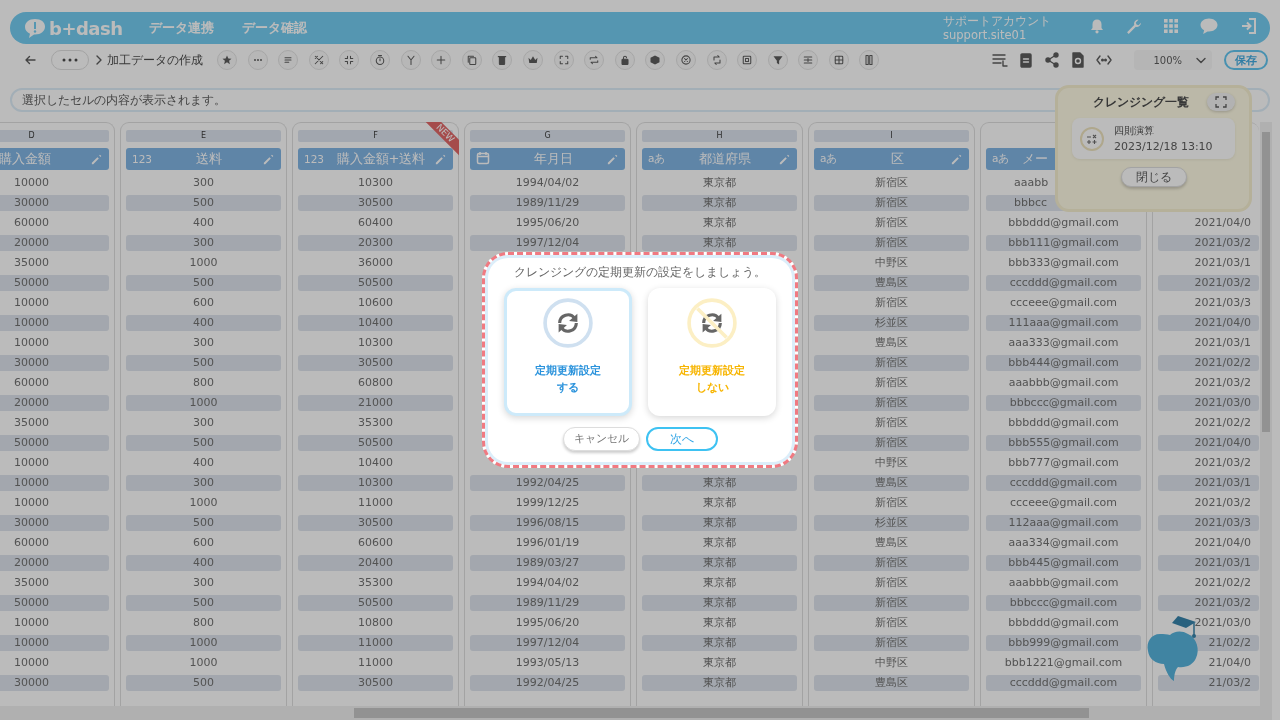  Describe the element at coordinates (1208, 523) in the screenshot. I see `table-cell: 2021/03/3` at that location.